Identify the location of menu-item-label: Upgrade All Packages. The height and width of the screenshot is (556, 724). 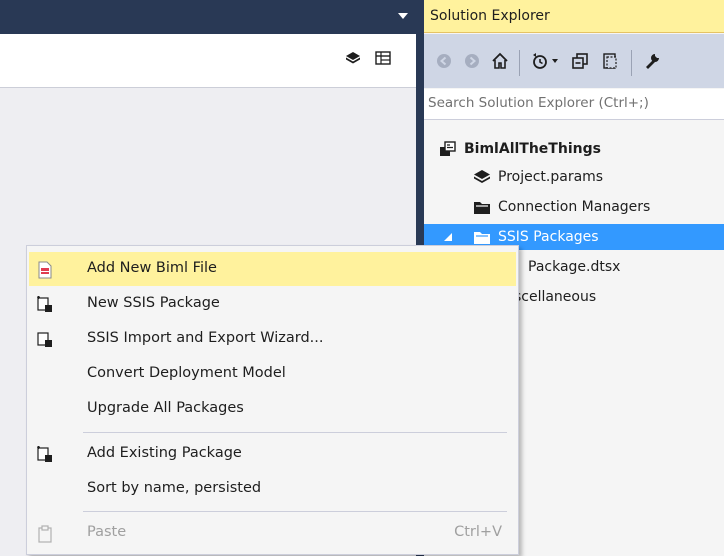
(165, 408).